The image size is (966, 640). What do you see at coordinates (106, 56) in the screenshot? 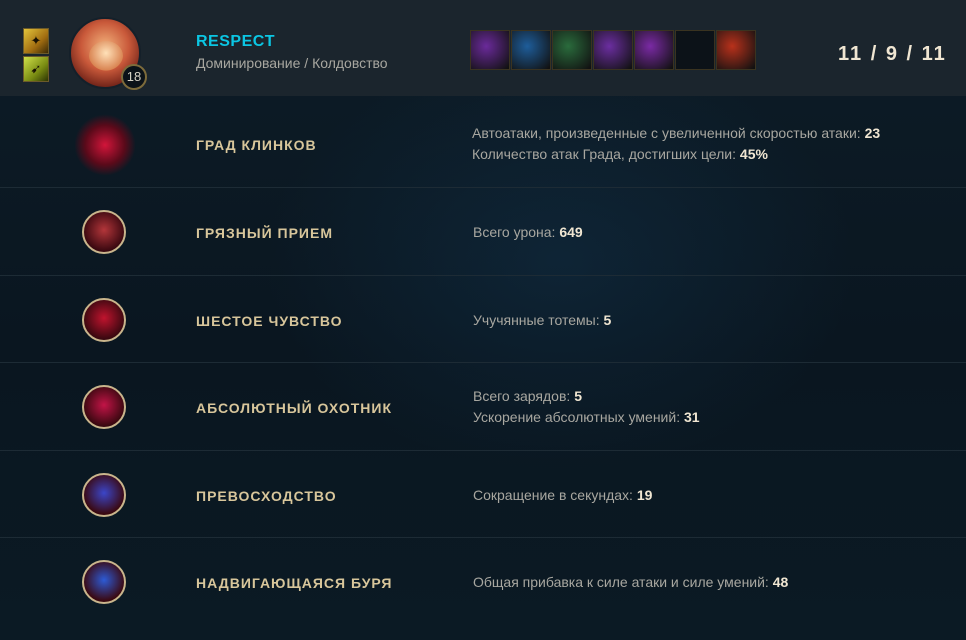
I see `champion-face` at bounding box center [106, 56].